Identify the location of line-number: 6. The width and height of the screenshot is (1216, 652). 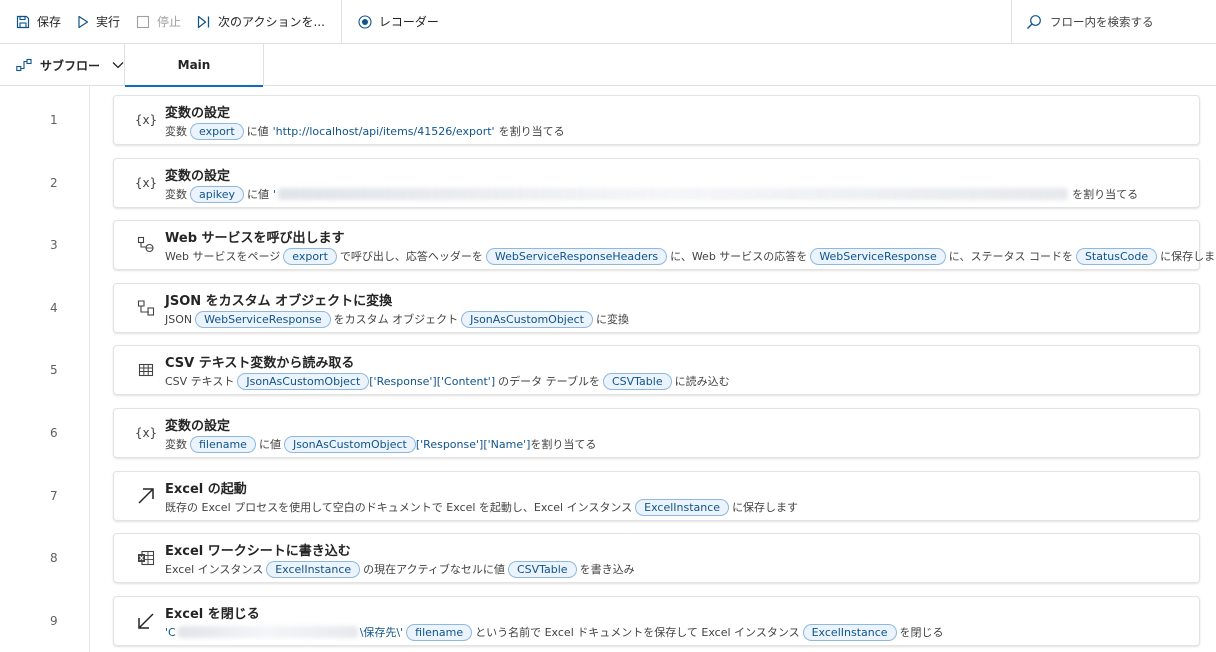
(54, 433).